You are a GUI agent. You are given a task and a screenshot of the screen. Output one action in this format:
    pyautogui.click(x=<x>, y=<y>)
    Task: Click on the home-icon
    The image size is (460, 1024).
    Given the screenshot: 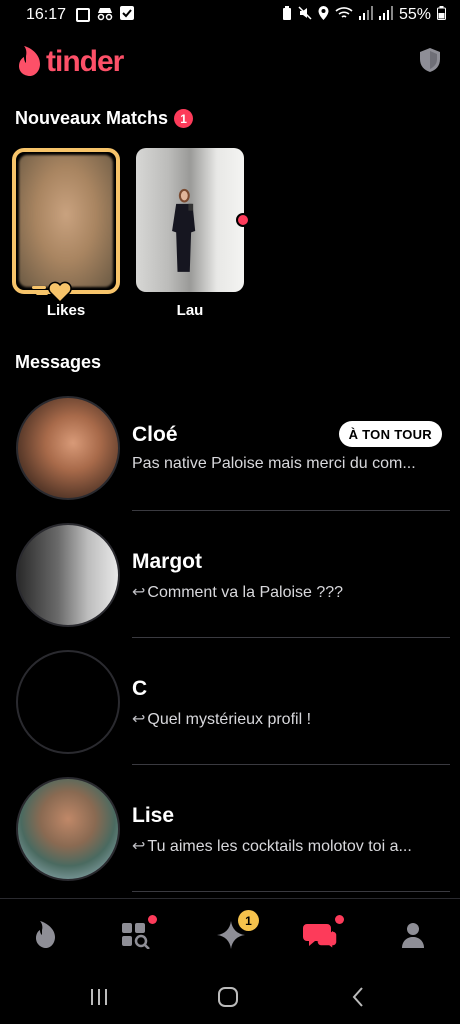 What is the action you would take?
    pyautogui.click(x=228, y=997)
    